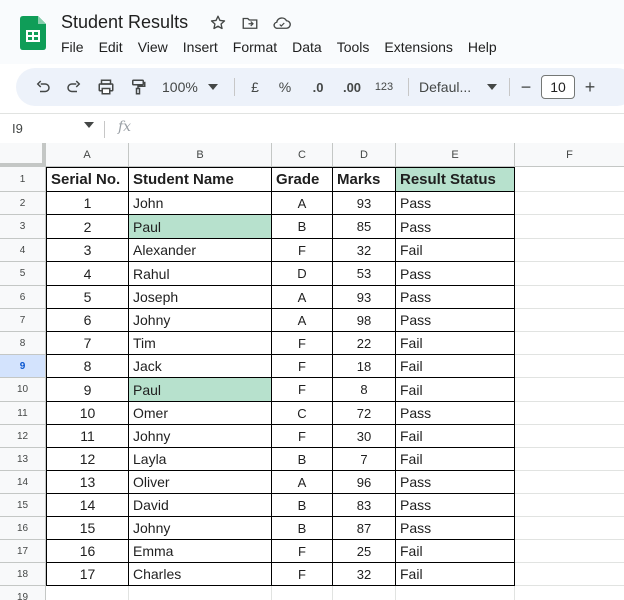 This screenshot has height=600, width=624. I want to click on cell-serial: 2, so click(87, 227).